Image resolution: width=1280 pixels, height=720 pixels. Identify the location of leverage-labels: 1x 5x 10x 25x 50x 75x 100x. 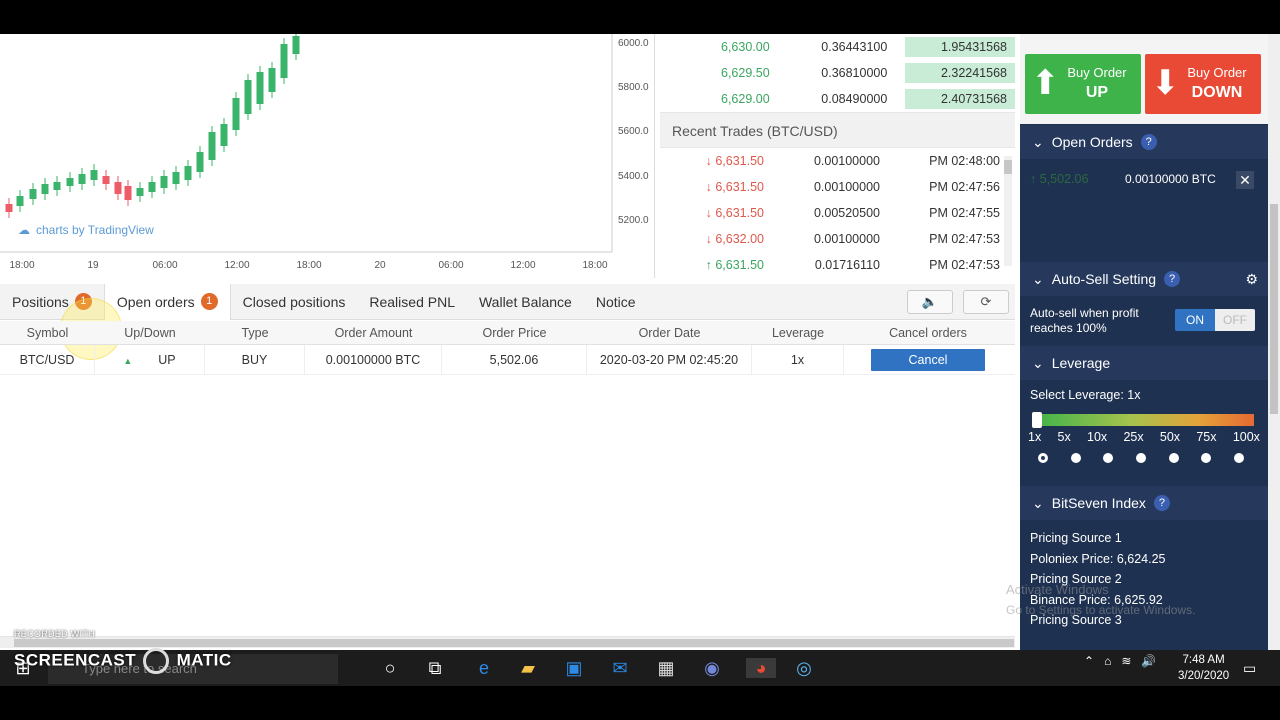
(1144, 437).